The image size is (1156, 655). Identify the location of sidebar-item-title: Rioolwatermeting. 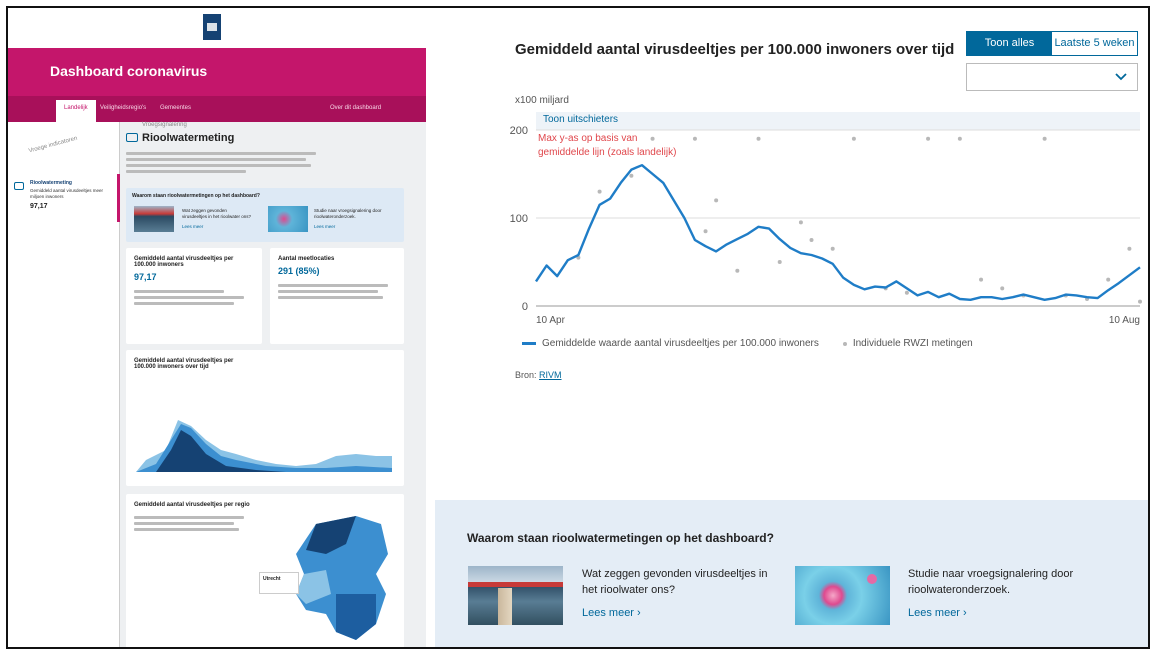
(51, 183).